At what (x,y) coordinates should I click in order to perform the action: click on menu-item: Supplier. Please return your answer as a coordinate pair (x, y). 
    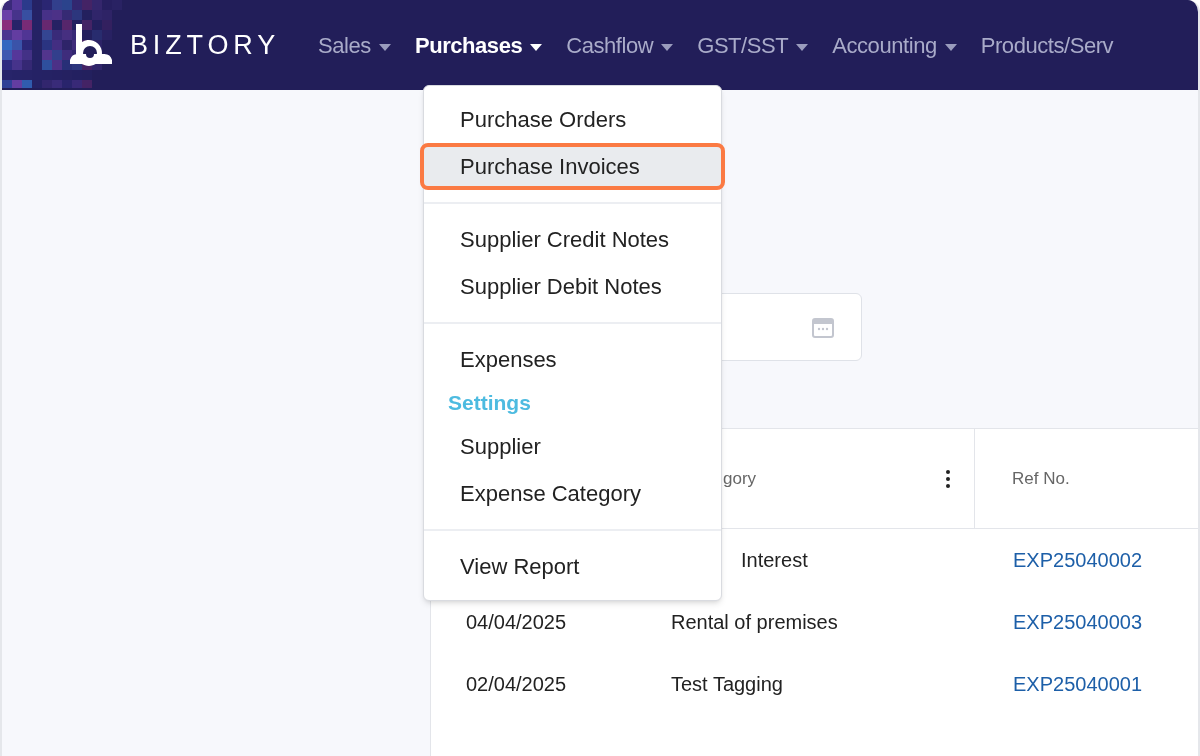
    Looking at the image, I should click on (572, 446).